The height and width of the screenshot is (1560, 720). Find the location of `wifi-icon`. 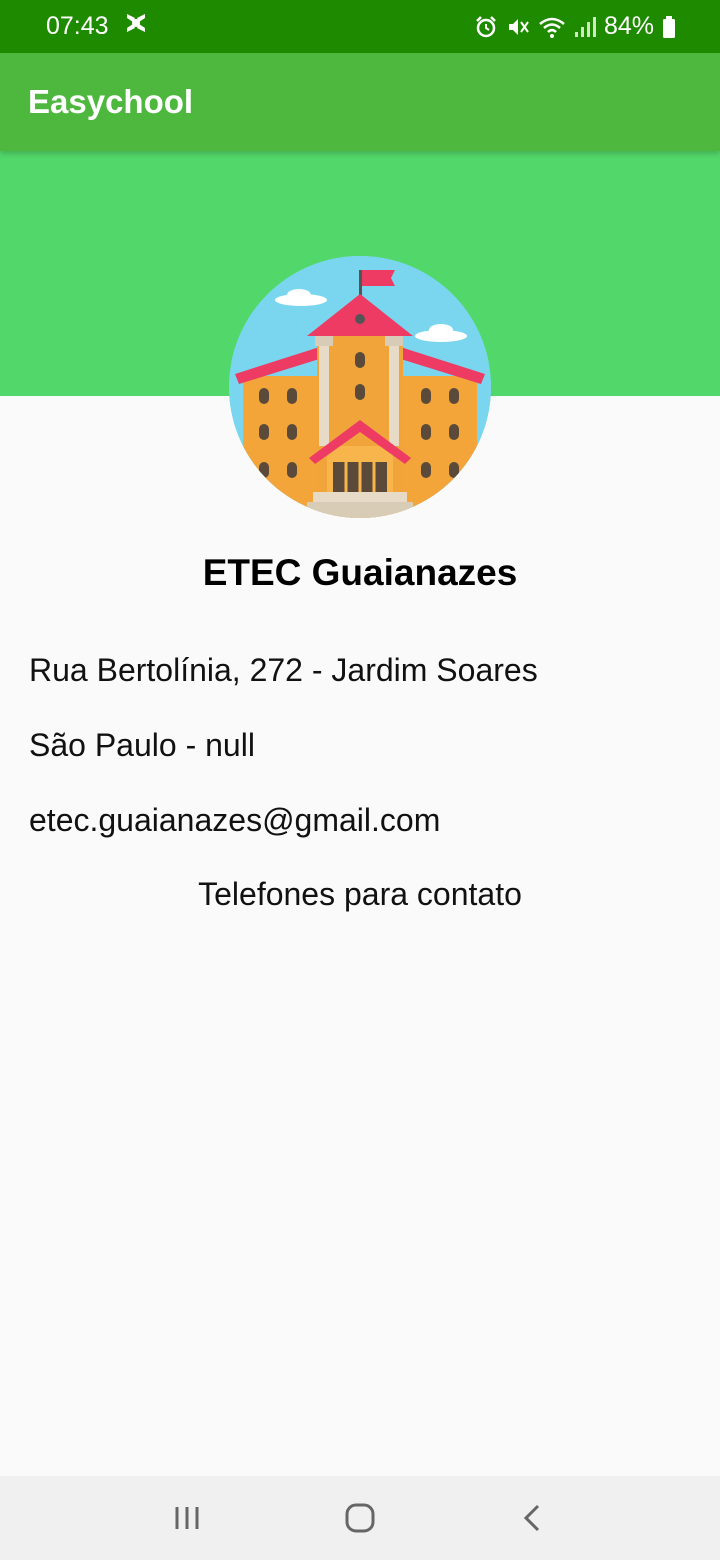

wifi-icon is located at coordinates (552, 27).